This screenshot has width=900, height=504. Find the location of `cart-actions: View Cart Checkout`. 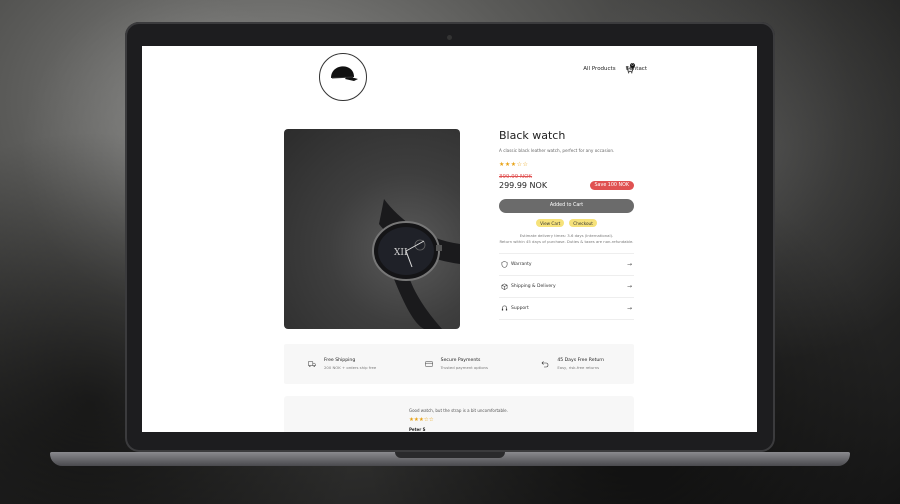

cart-actions: View Cart Checkout is located at coordinates (566, 223).